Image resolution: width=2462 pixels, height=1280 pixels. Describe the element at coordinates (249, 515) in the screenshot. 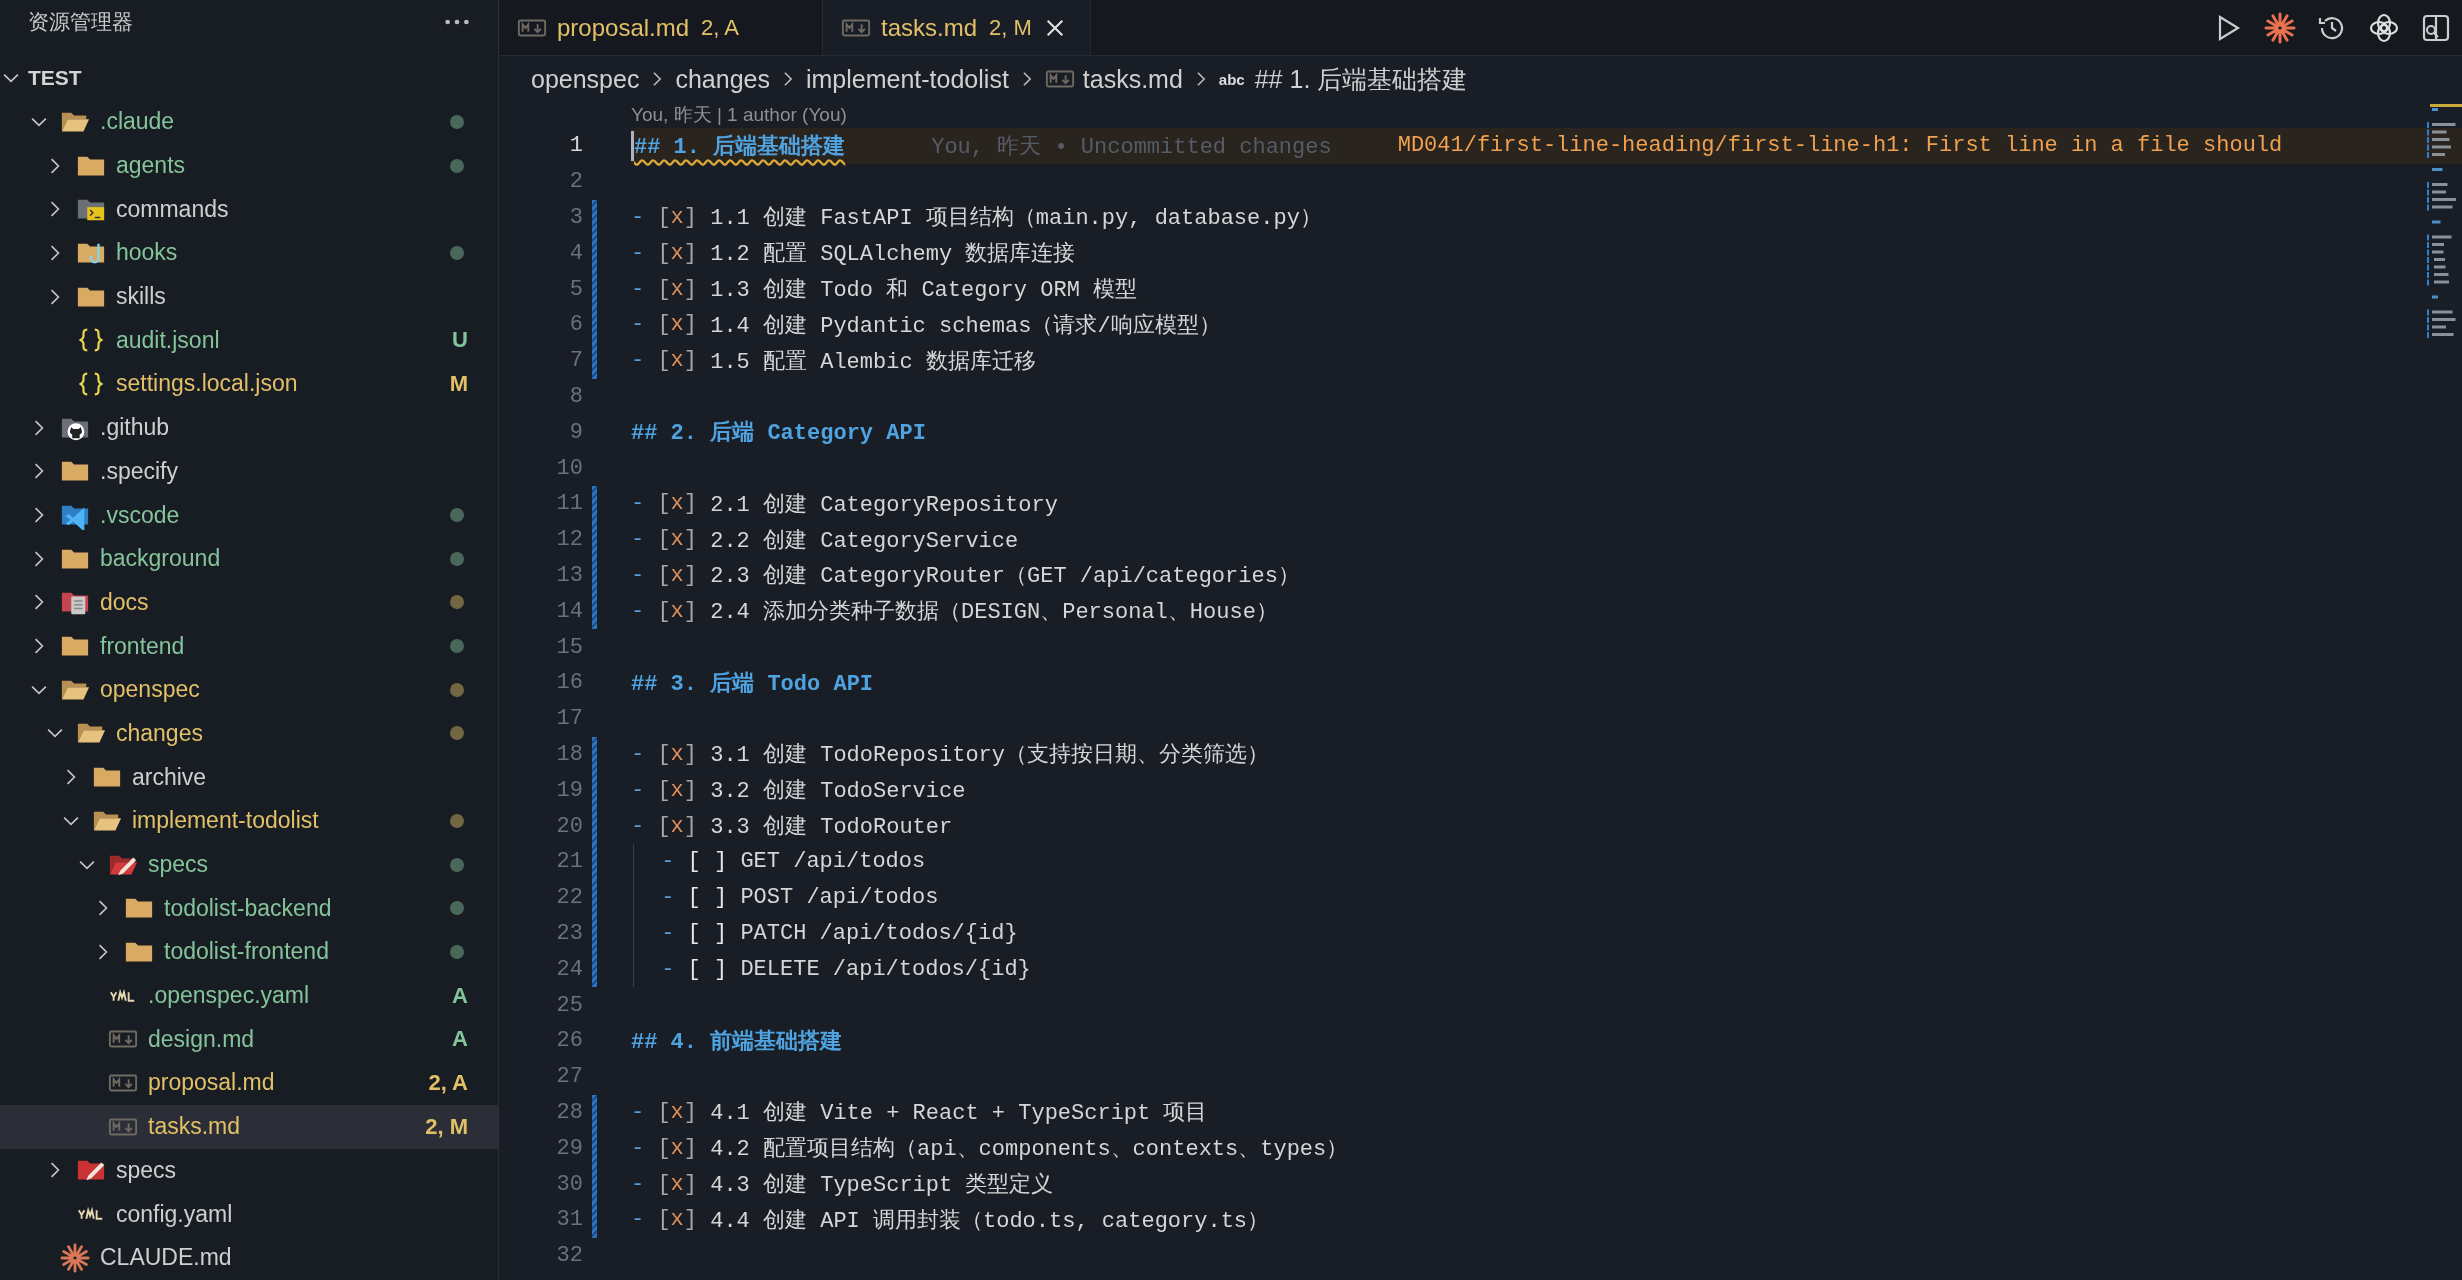

I see `folder-row: .vscode` at that location.